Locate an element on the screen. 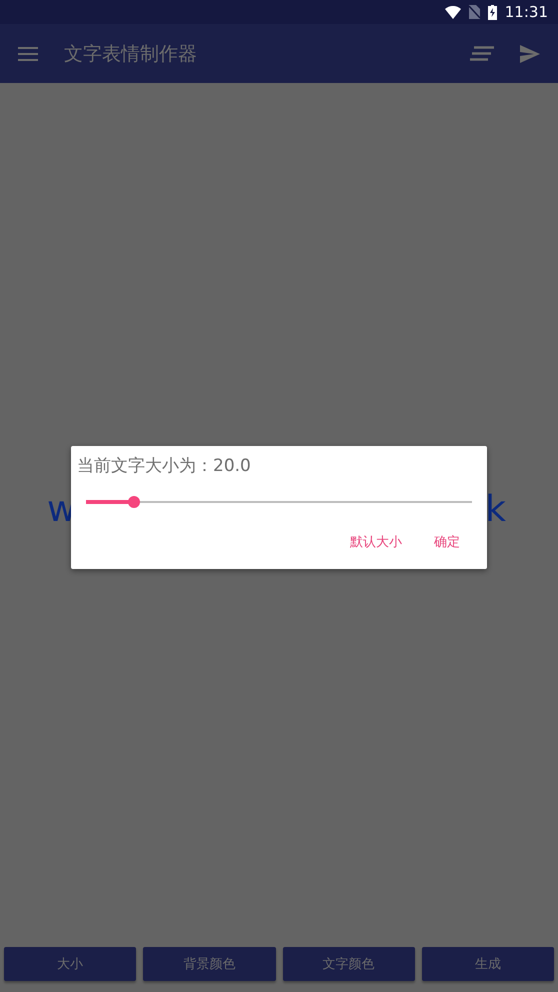 This screenshot has height=992, width=558. bottom-button: 背景颜色 is located at coordinates (209, 964).